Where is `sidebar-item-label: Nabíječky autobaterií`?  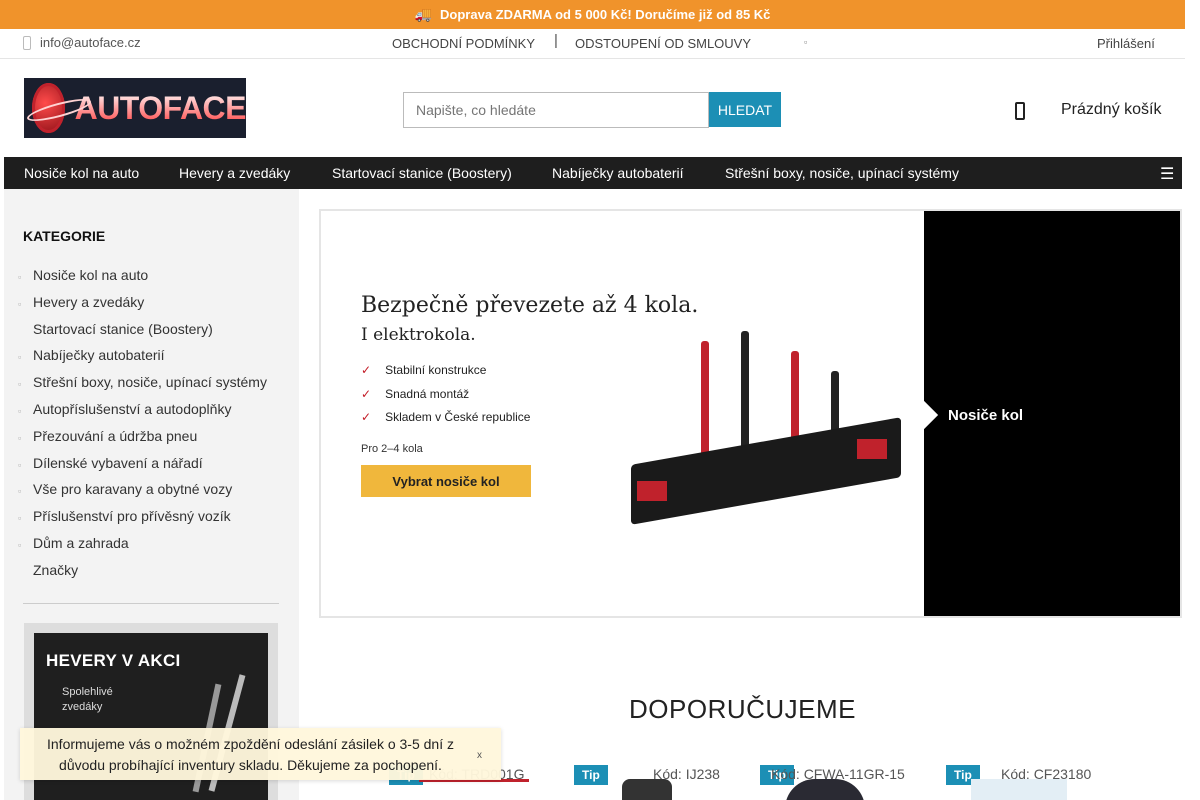 sidebar-item-label: Nabíječky autobaterií is located at coordinates (99, 355).